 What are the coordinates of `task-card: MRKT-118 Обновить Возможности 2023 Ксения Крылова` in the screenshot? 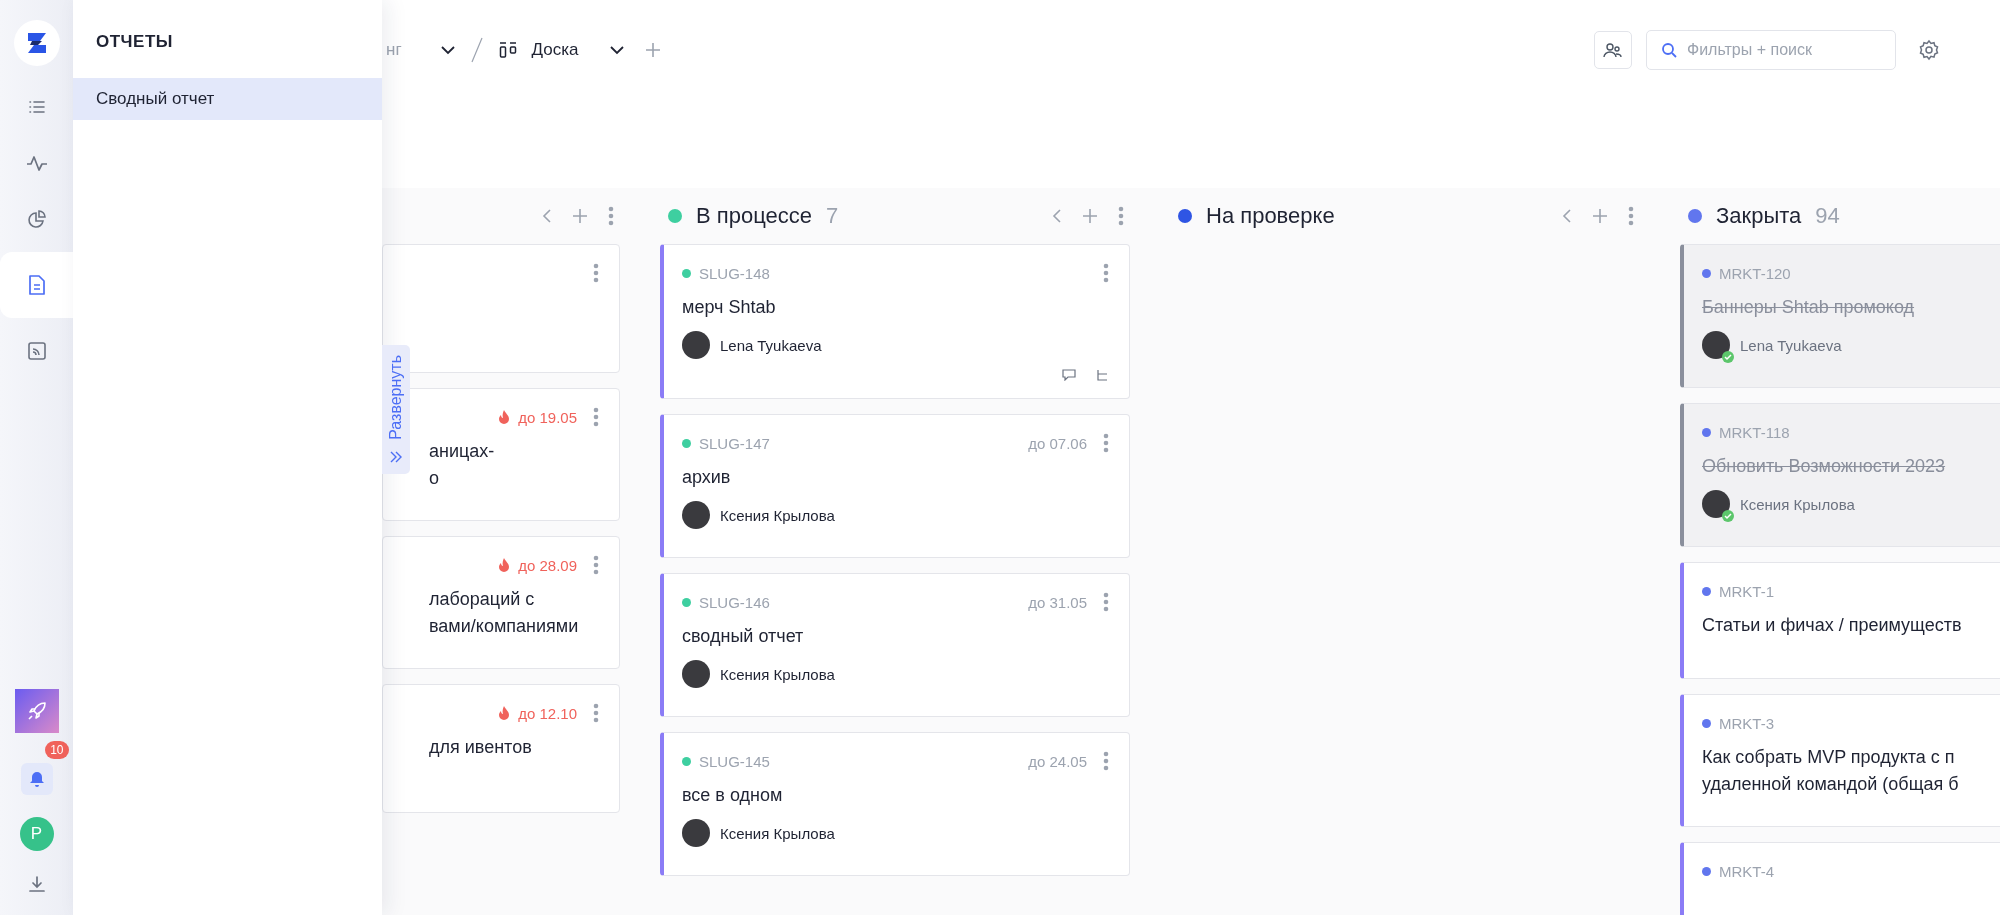 It's located at (1840, 475).